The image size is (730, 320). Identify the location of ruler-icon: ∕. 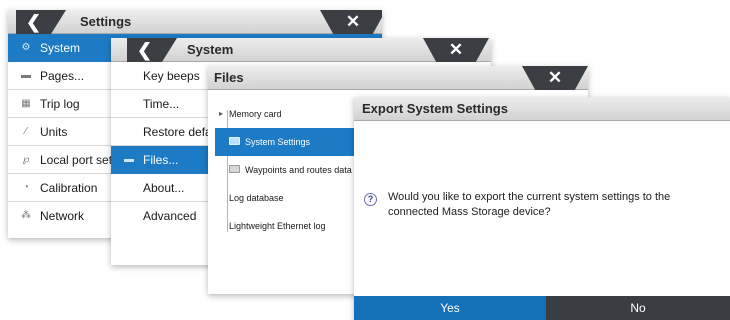
(26, 131).